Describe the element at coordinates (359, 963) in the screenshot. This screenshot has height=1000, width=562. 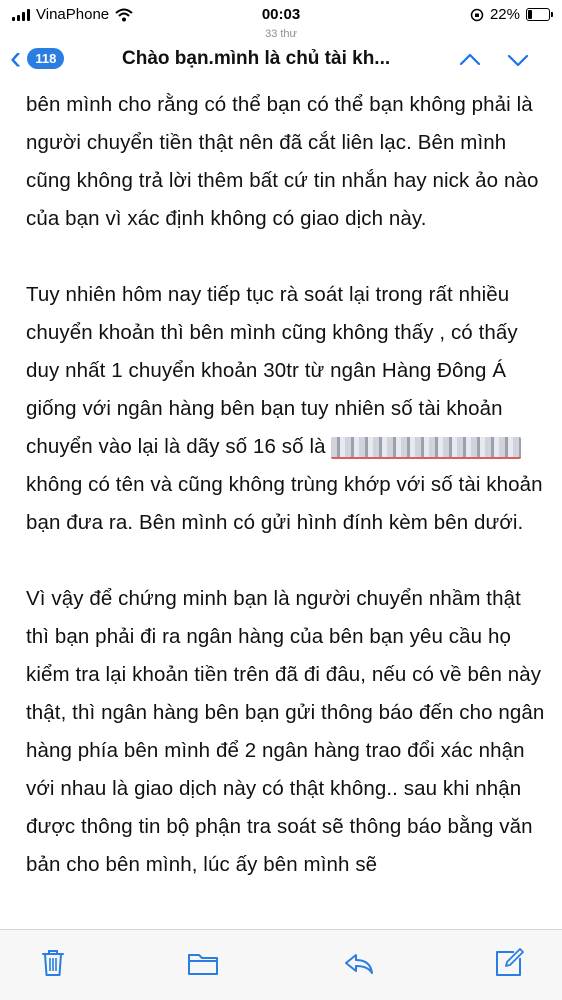
I see `reply-icon` at that location.